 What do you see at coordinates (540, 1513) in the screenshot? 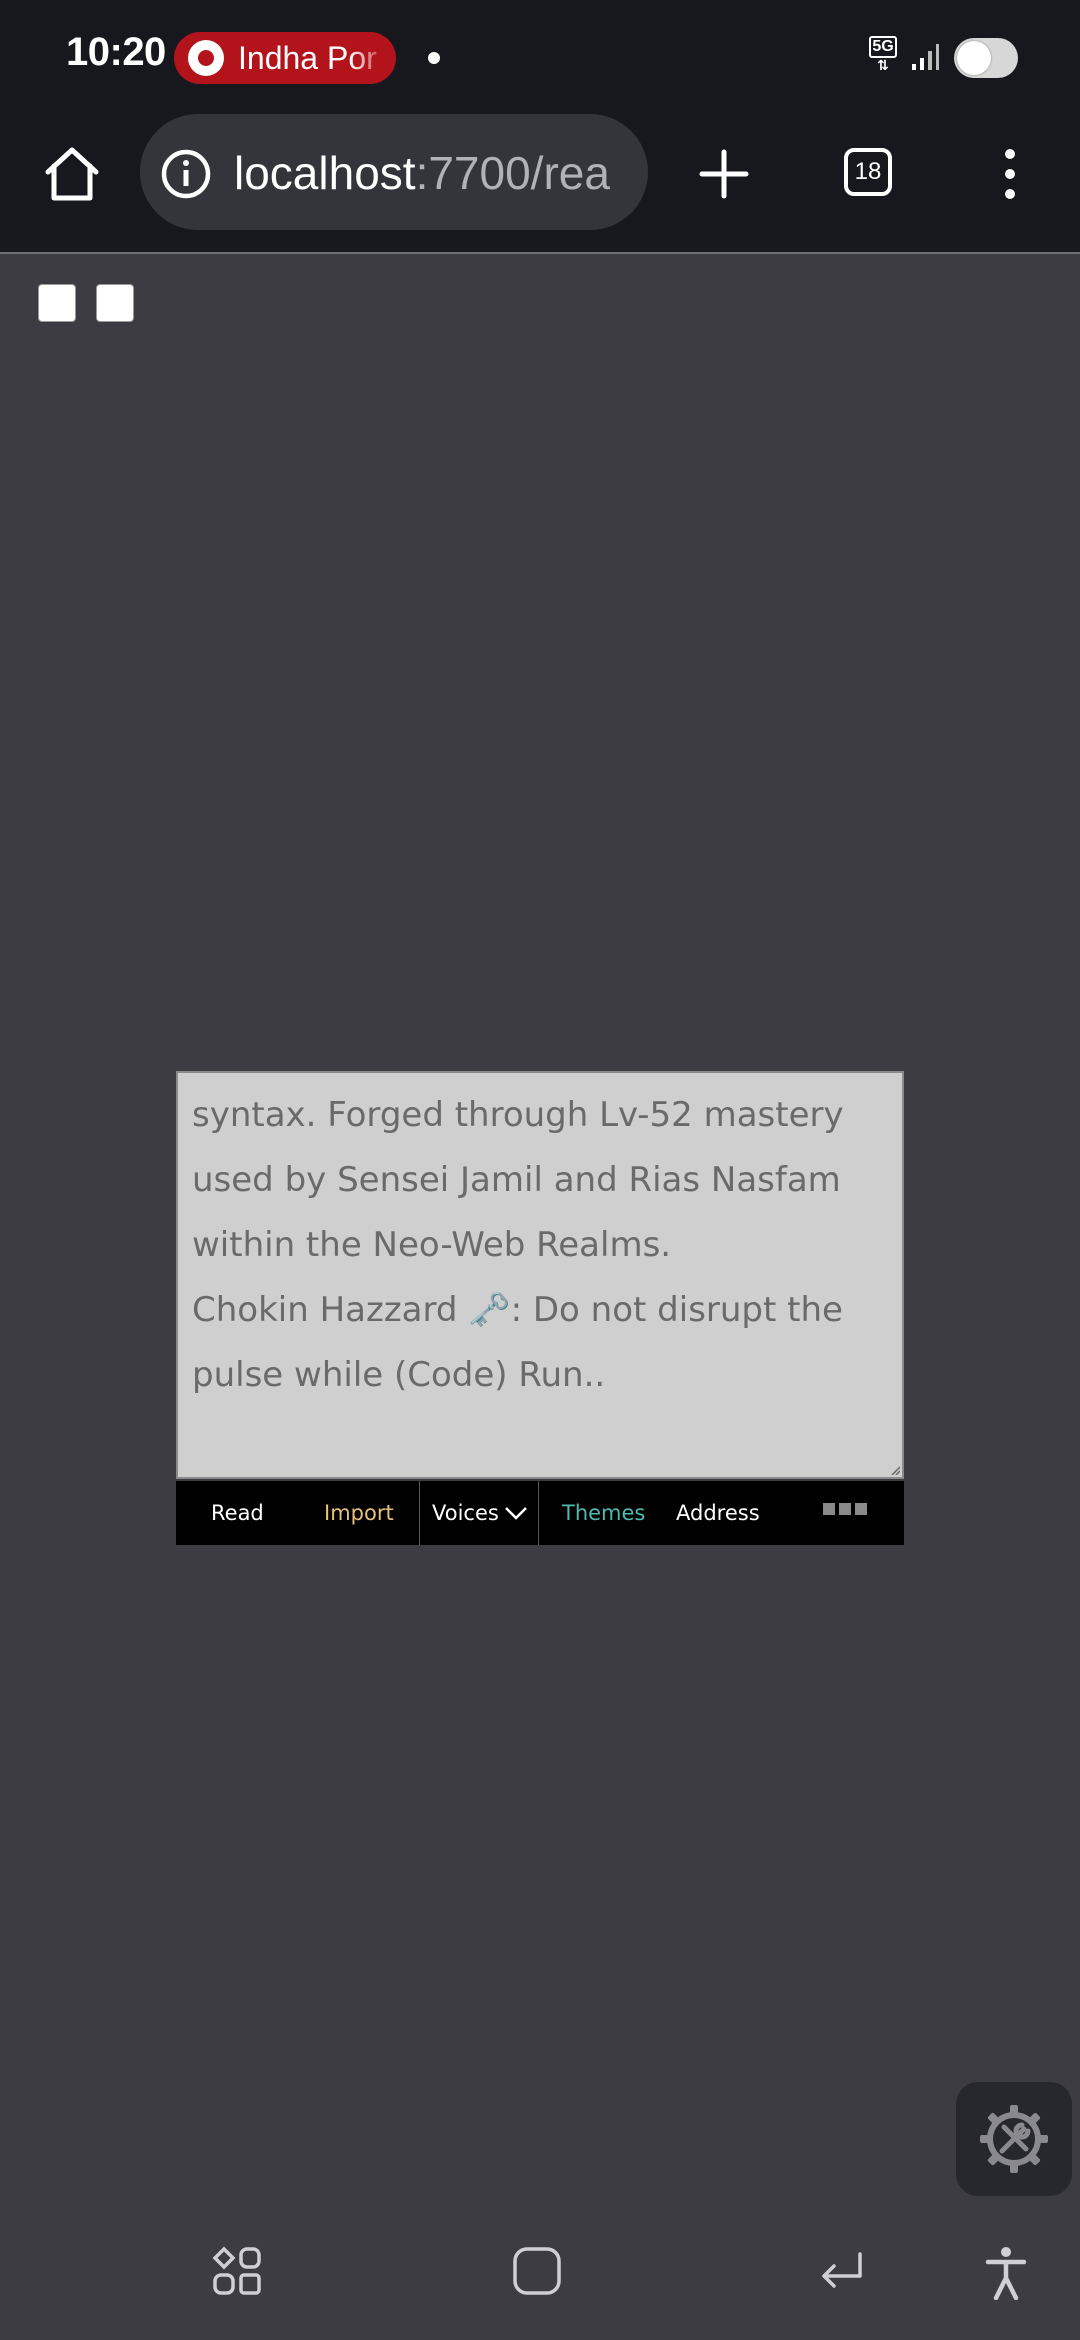
I see `reader-toolbar: Read Import Voices Themes Address` at bounding box center [540, 1513].